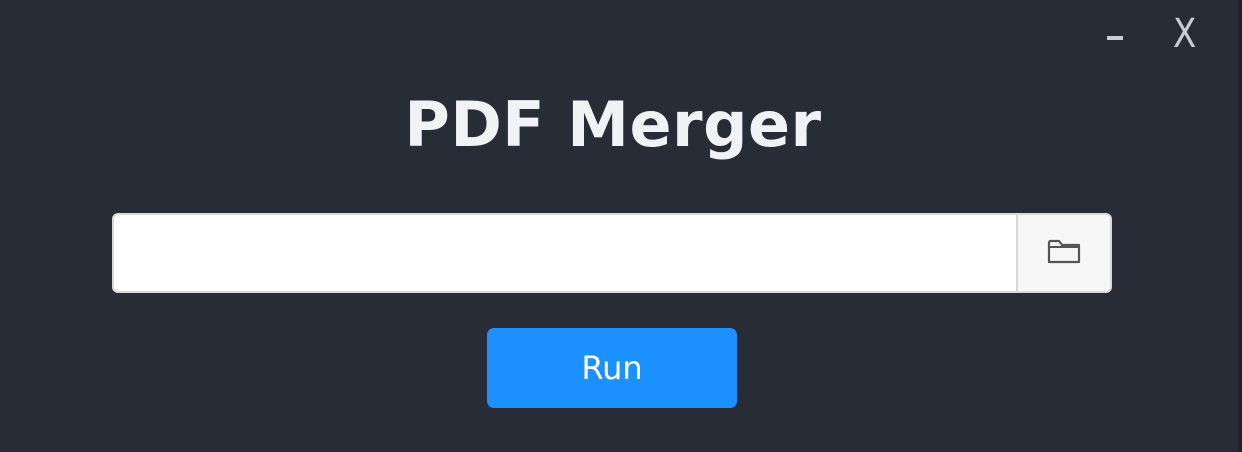 This screenshot has width=1242, height=452. I want to click on browse-button, so click(1063, 253).